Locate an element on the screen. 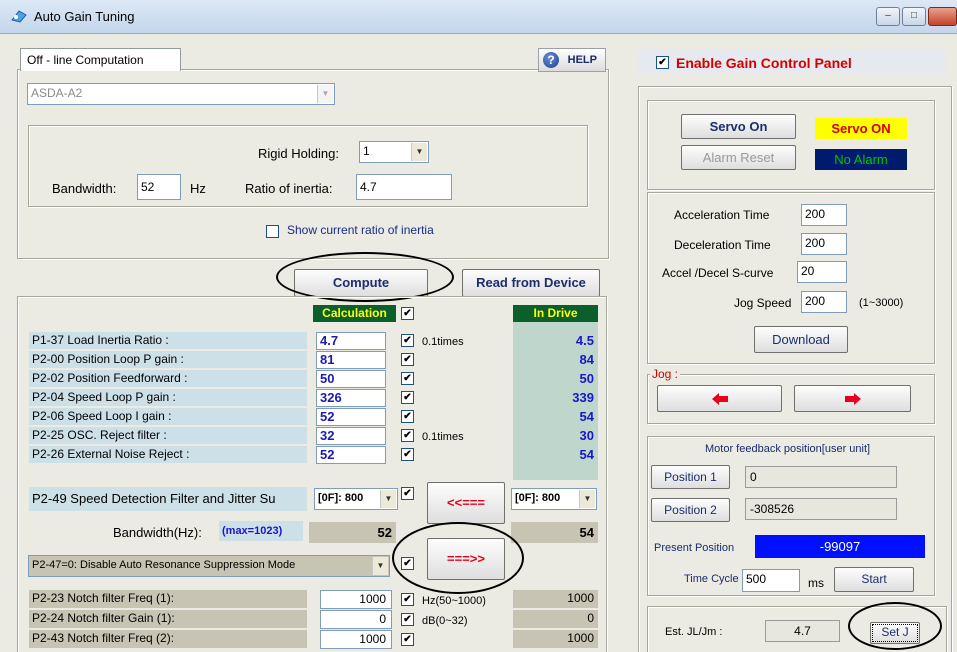  calculation-header: Calculation is located at coordinates (354, 313).